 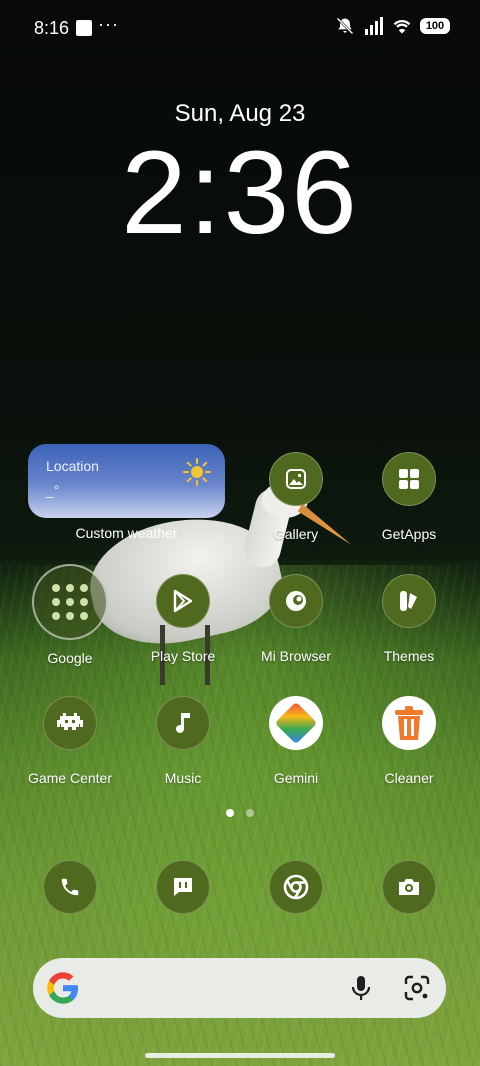 I want to click on app-label: Mi Browser, so click(x=295, y=656).